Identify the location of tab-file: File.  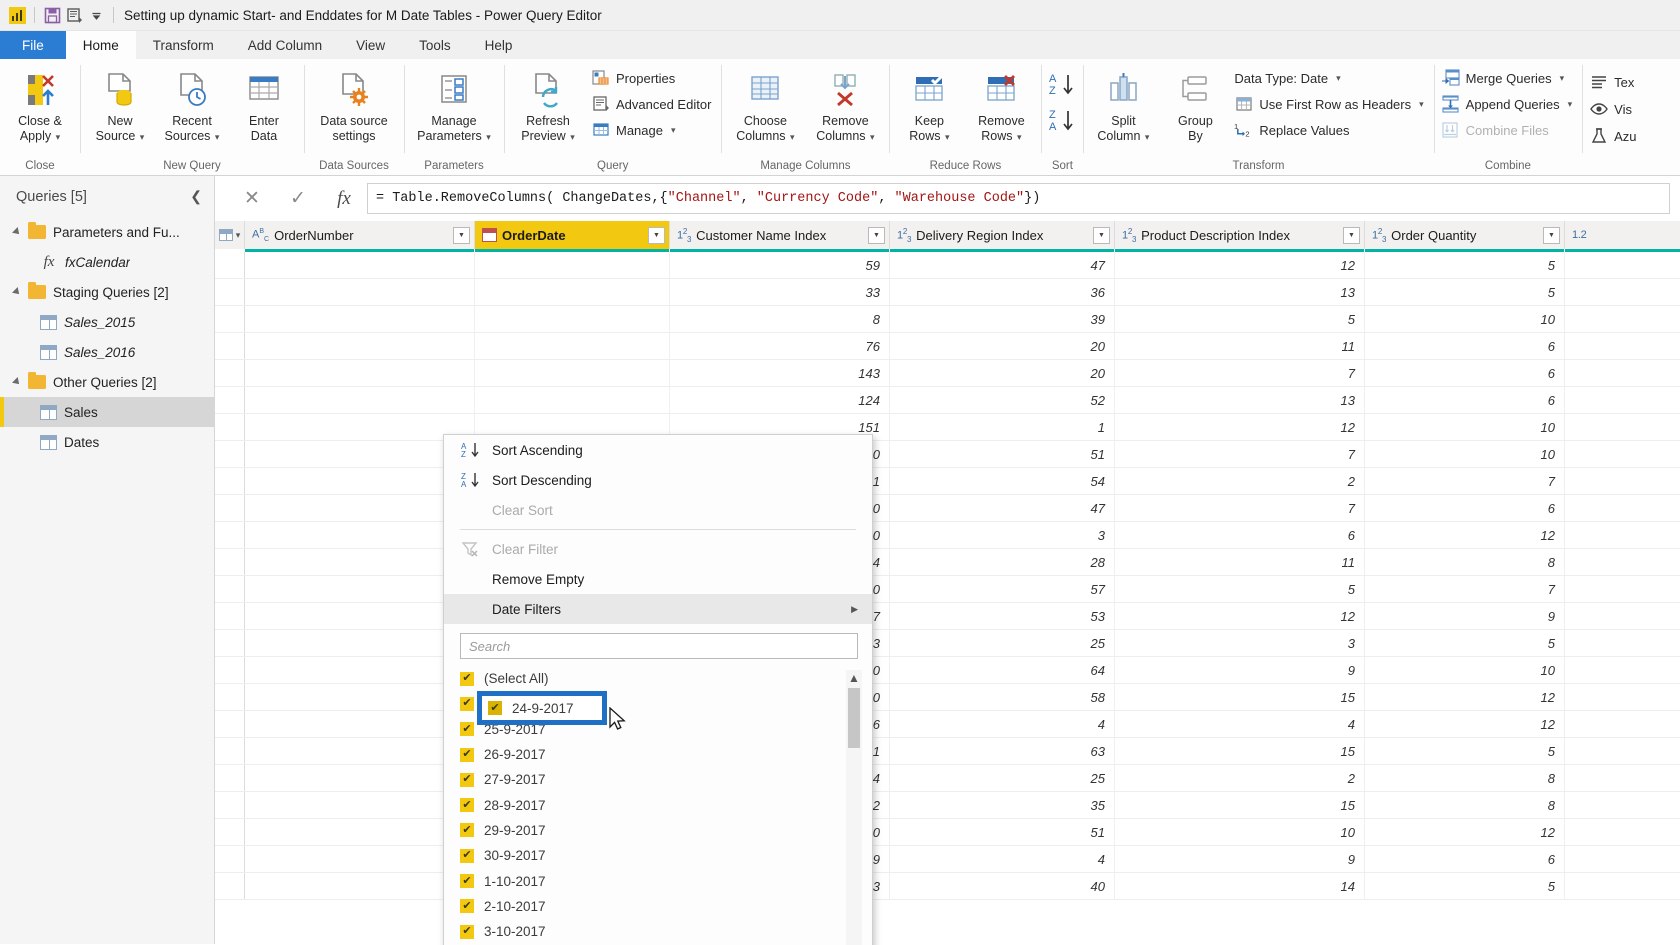
(33, 45).